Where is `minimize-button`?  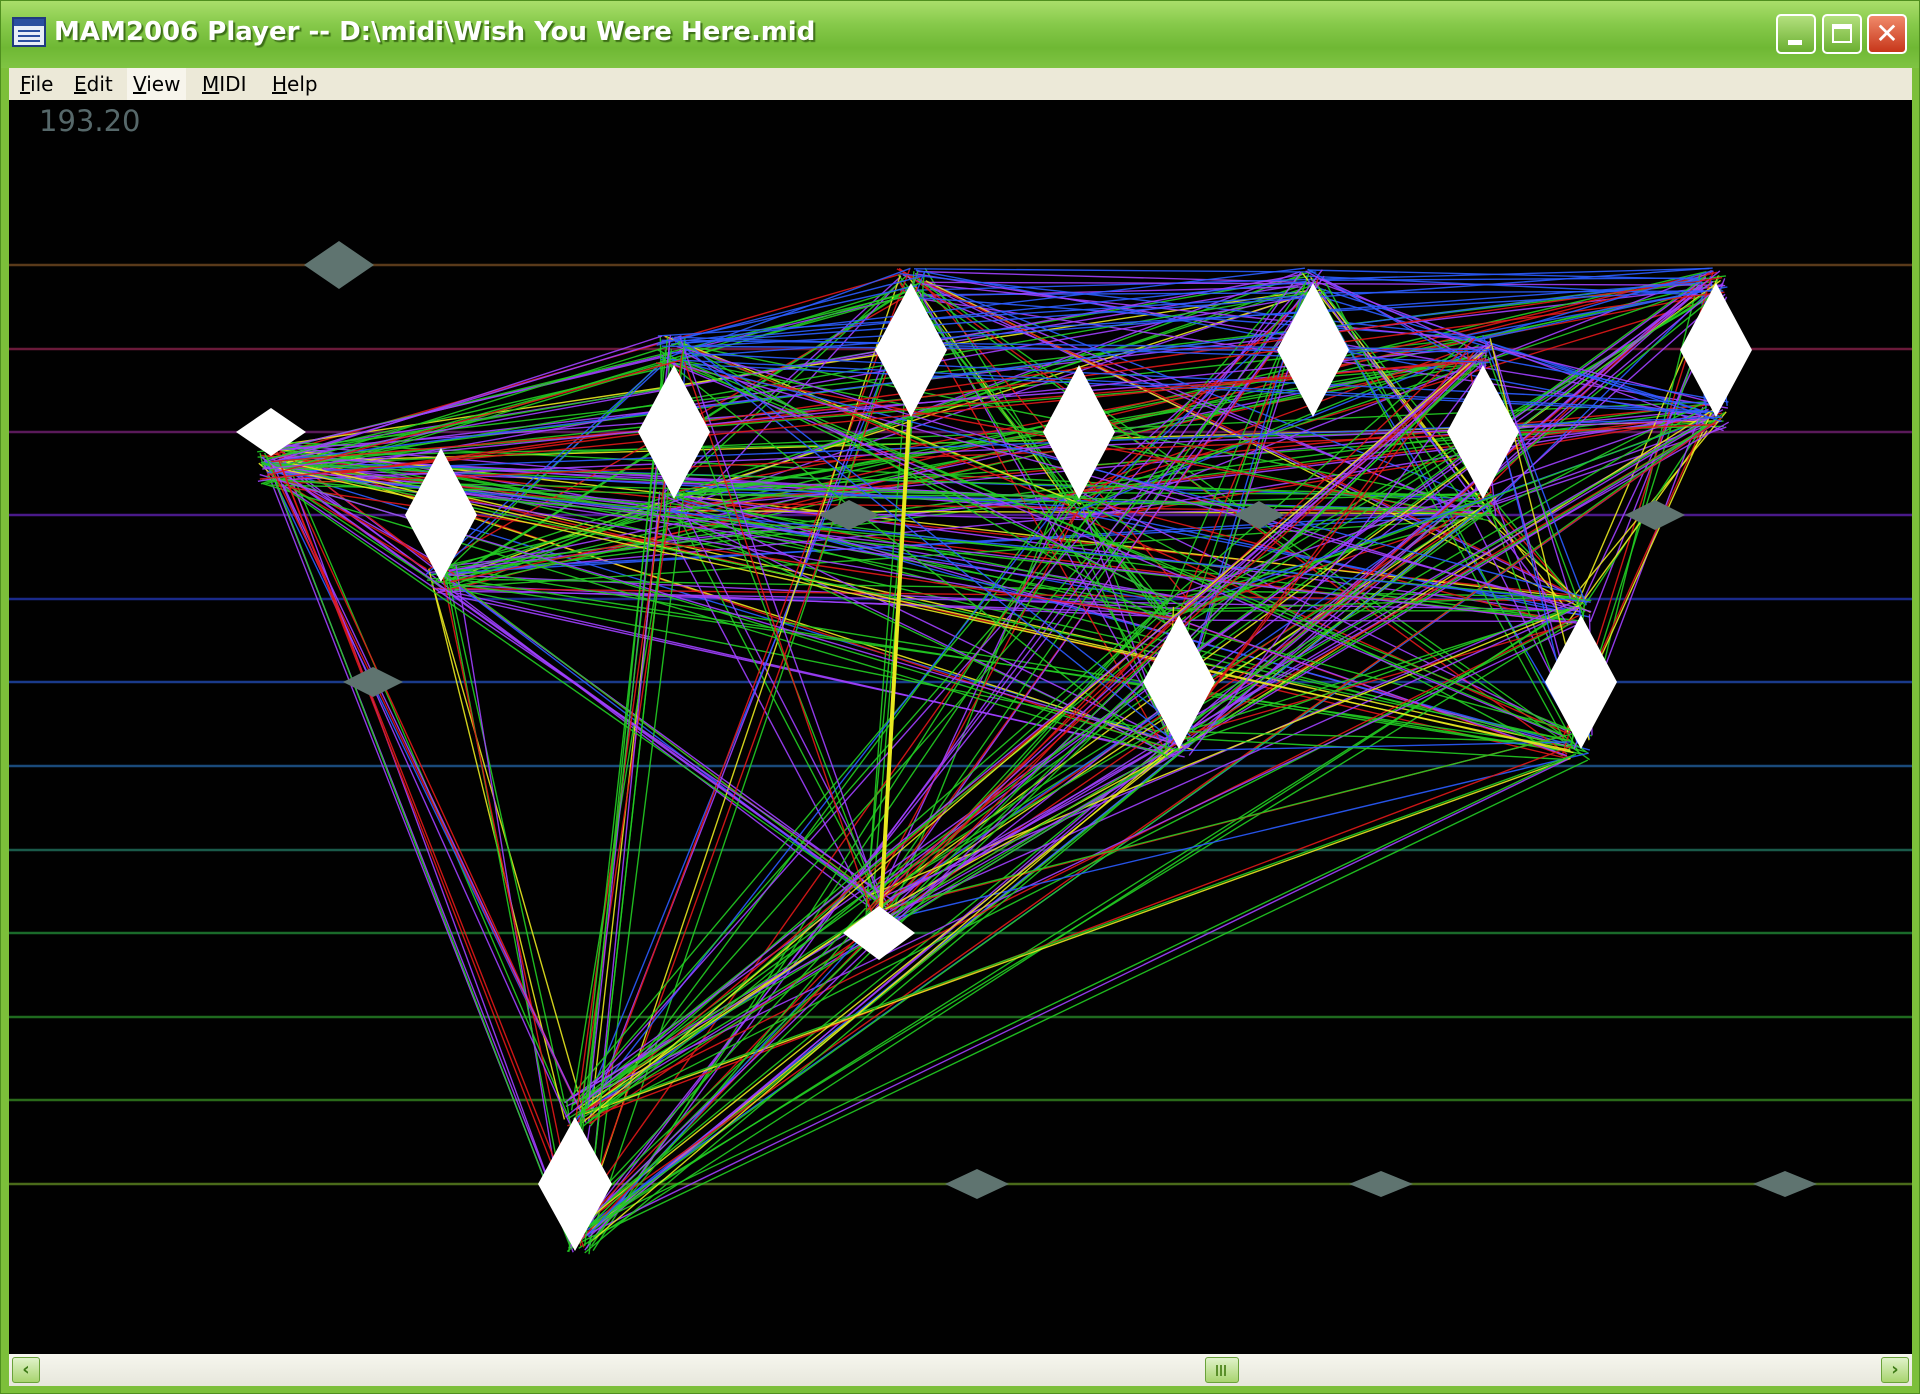
minimize-button is located at coordinates (1796, 34).